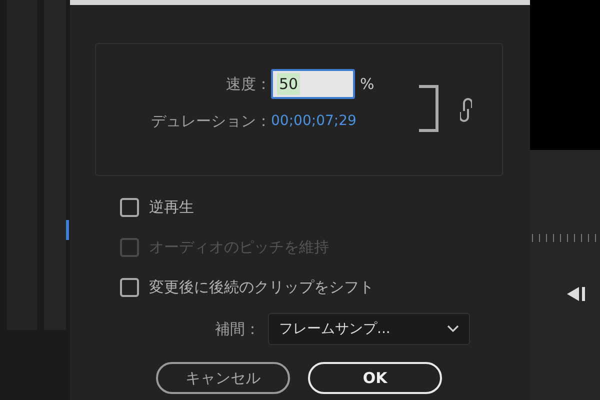 Image resolution: width=600 pixels, height=400 pixels. I want to click on unit-label: %, so click(367, 84).